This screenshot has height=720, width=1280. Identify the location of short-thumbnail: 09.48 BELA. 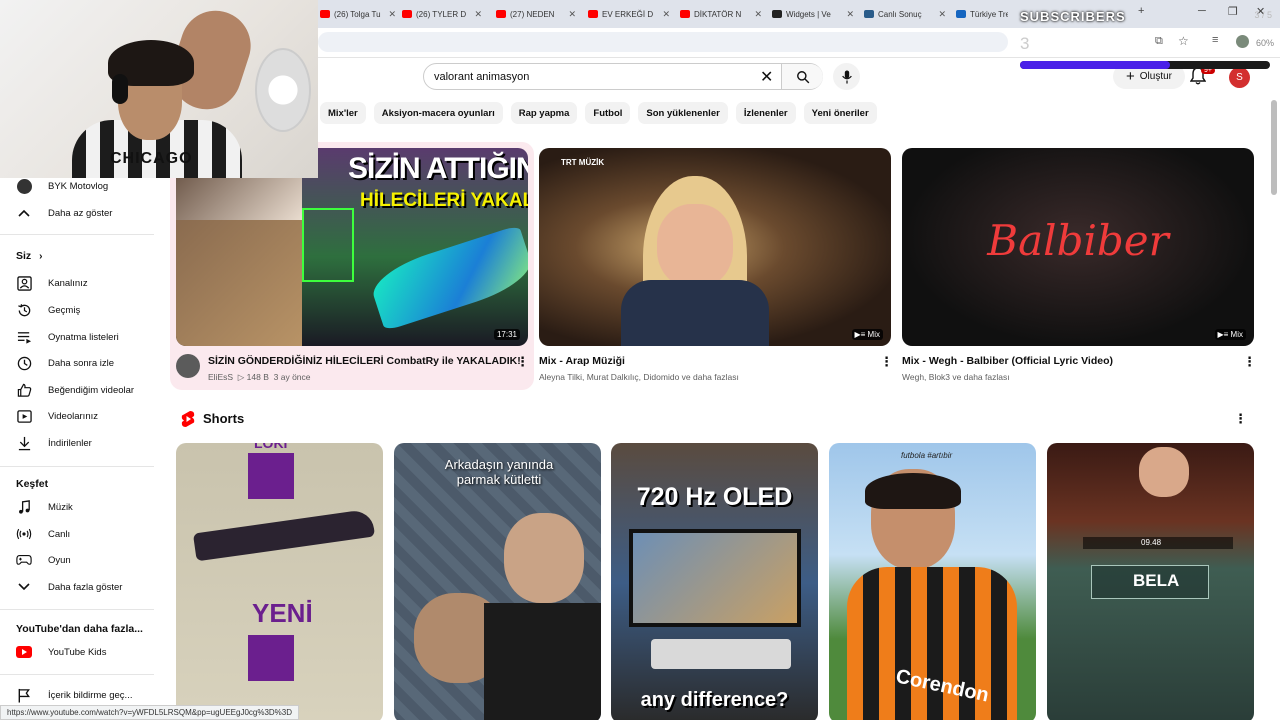
(1150, 581).